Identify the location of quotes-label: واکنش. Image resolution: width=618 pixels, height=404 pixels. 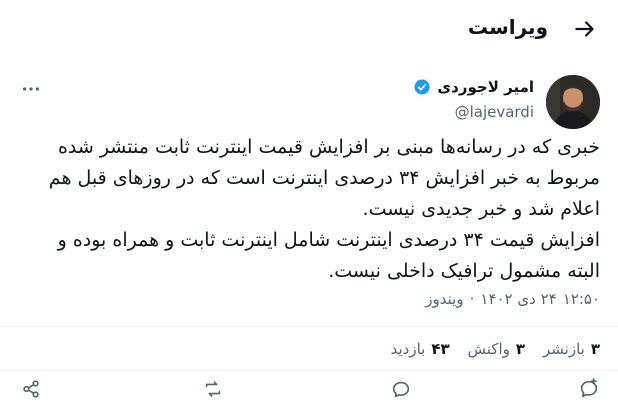
(488, 349).